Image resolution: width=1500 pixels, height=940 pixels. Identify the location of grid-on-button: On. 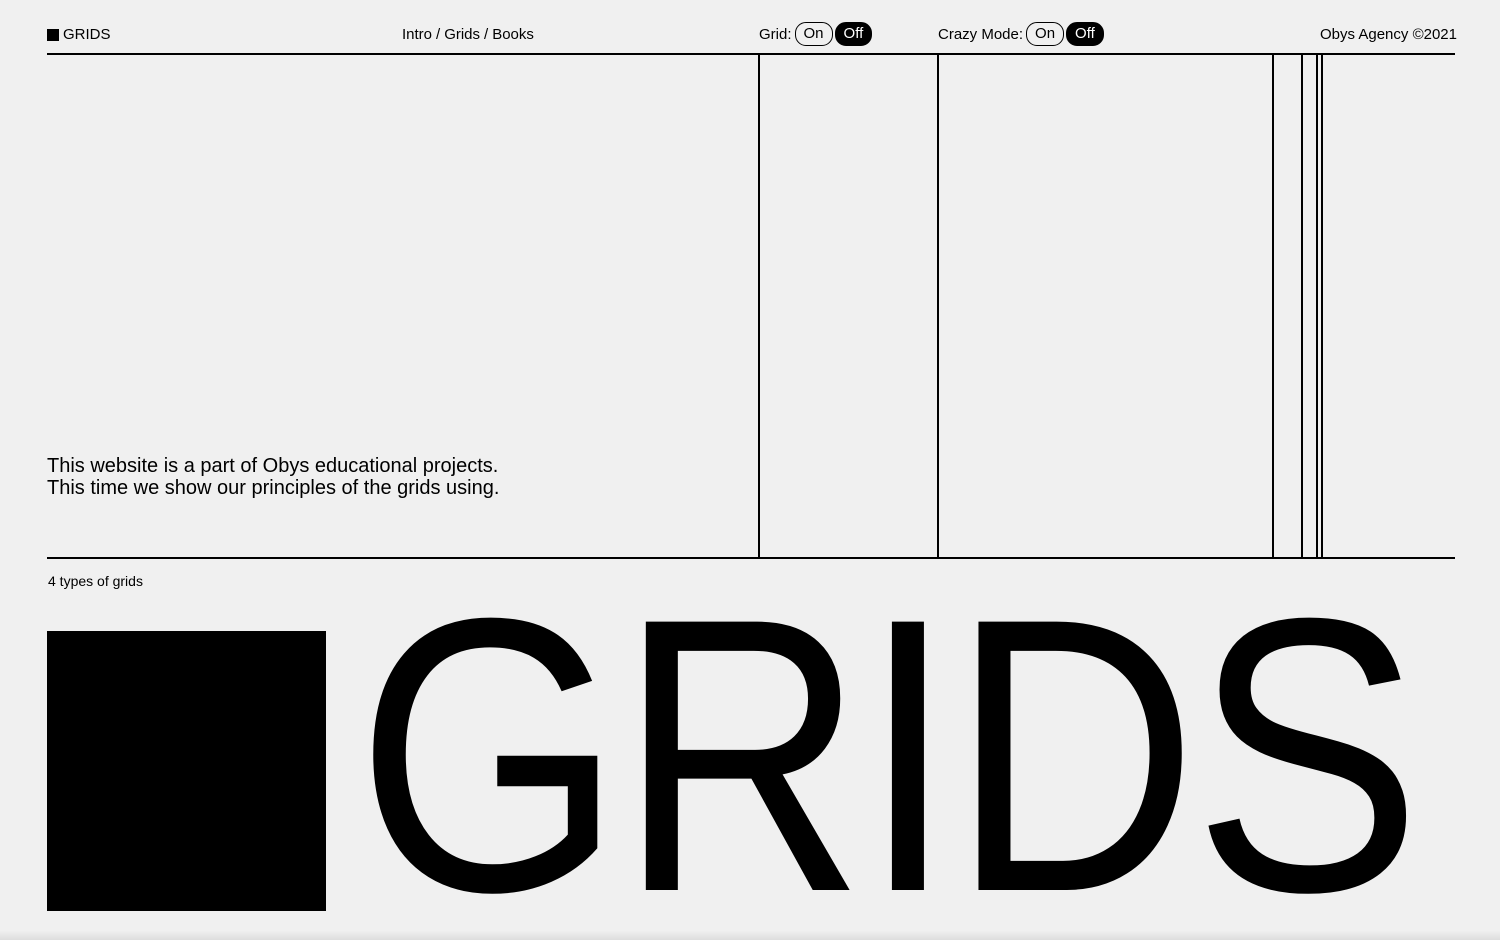
(813, 34).